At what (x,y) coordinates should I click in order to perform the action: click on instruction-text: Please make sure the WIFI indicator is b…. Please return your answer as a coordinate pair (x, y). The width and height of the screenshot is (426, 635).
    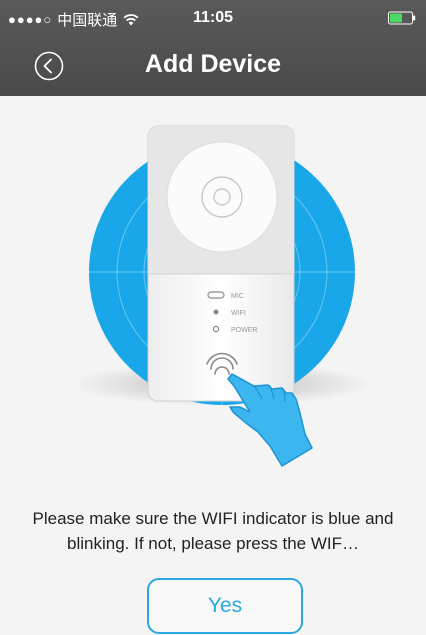
    Looking at the image, I should click on (213, 531).